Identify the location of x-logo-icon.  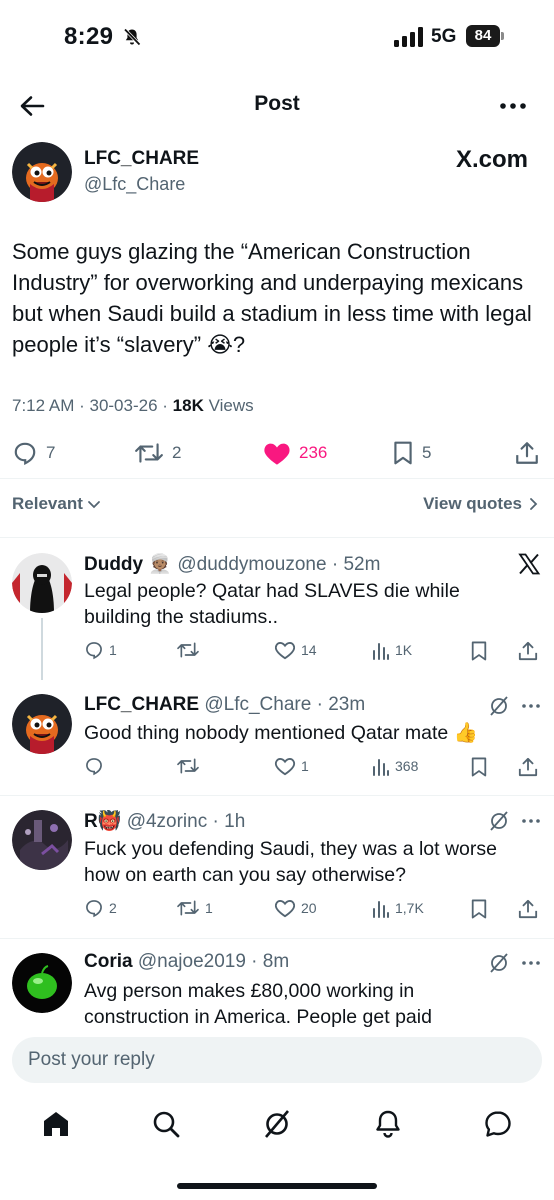
(529, 564).